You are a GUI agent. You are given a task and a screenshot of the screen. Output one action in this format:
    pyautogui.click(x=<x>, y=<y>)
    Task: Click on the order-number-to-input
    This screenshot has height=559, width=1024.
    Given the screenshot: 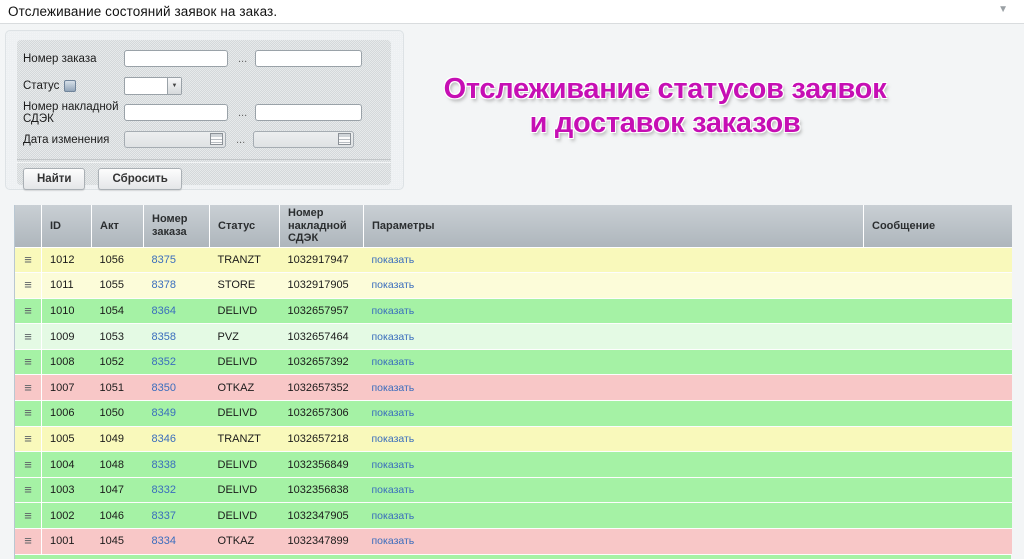 What is the action you would take?
    pyautogui.click(x=309, y=58)
    